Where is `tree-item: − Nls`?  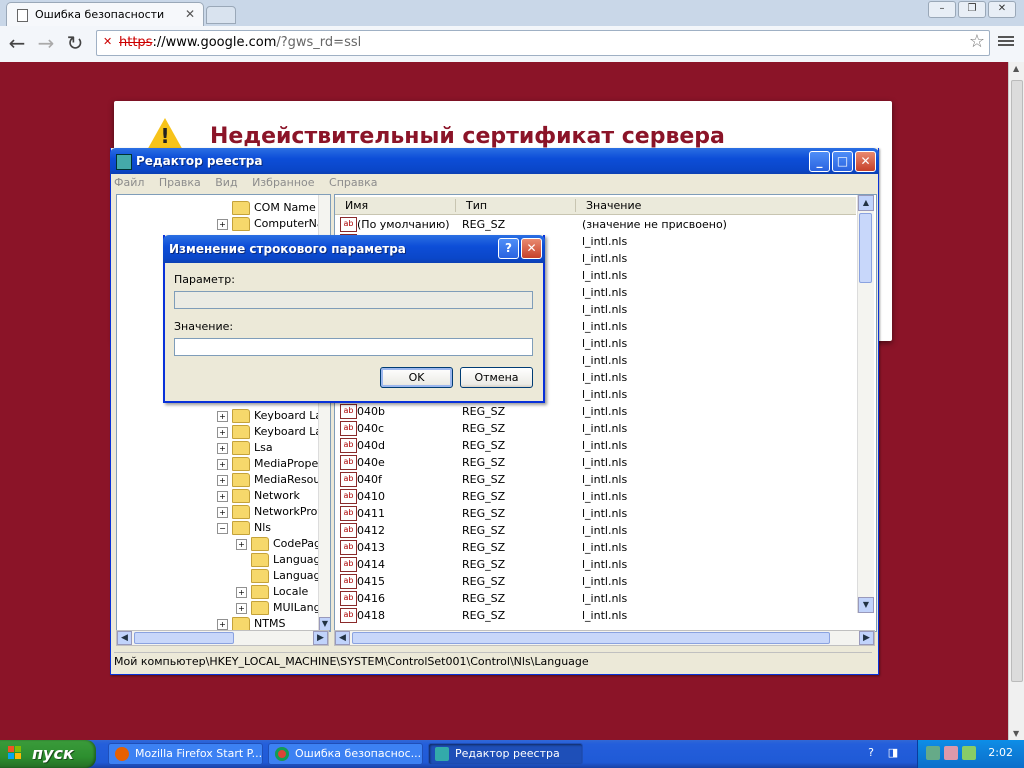 tree-item: − Nls is located at coordinates (244, 529).